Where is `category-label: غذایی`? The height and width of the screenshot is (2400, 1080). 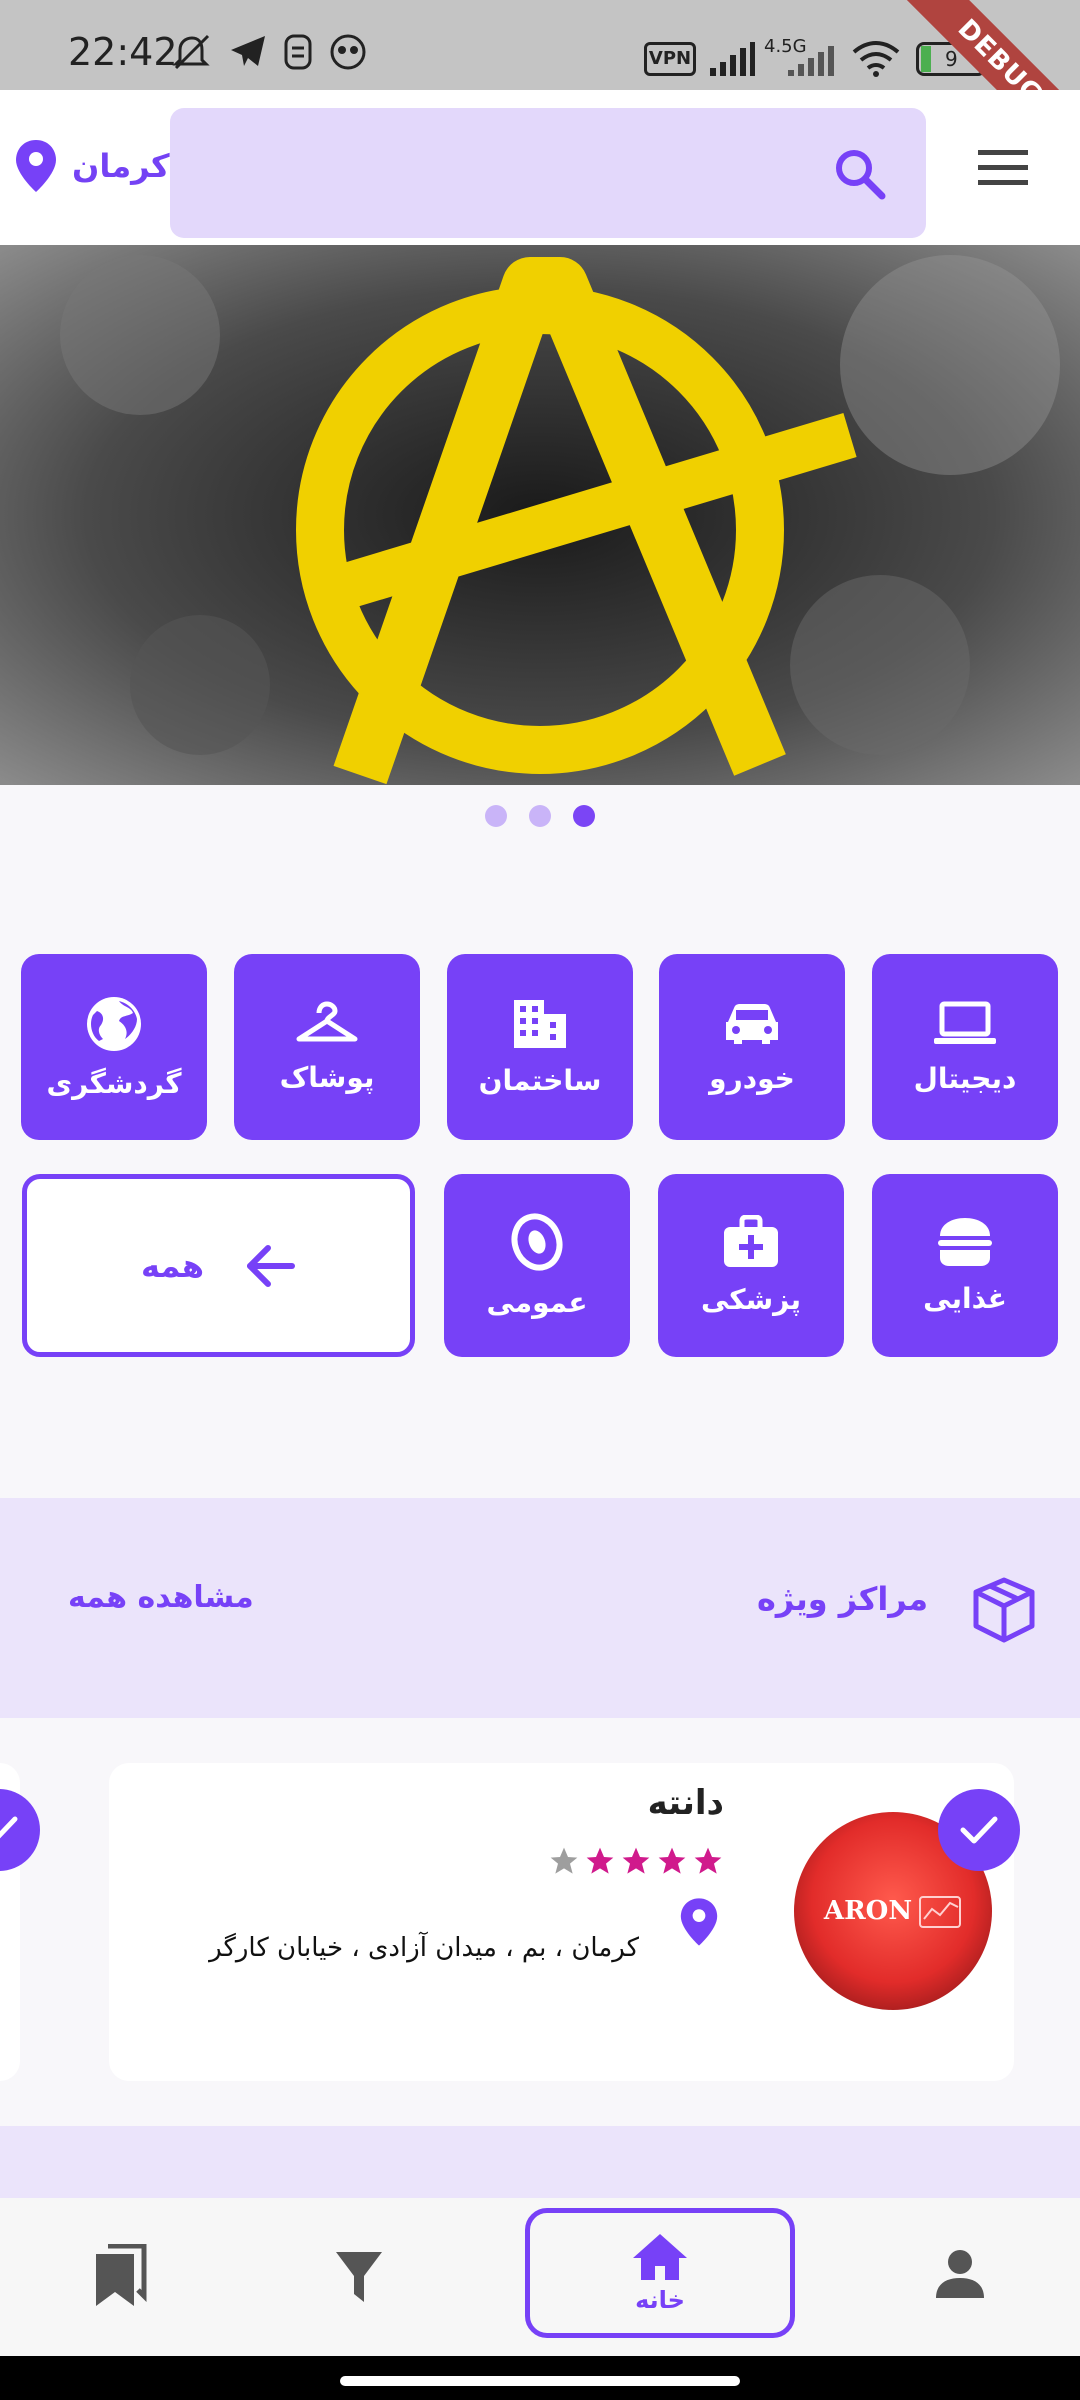
category-label: غذایی is located at coordinates (965, 1298).